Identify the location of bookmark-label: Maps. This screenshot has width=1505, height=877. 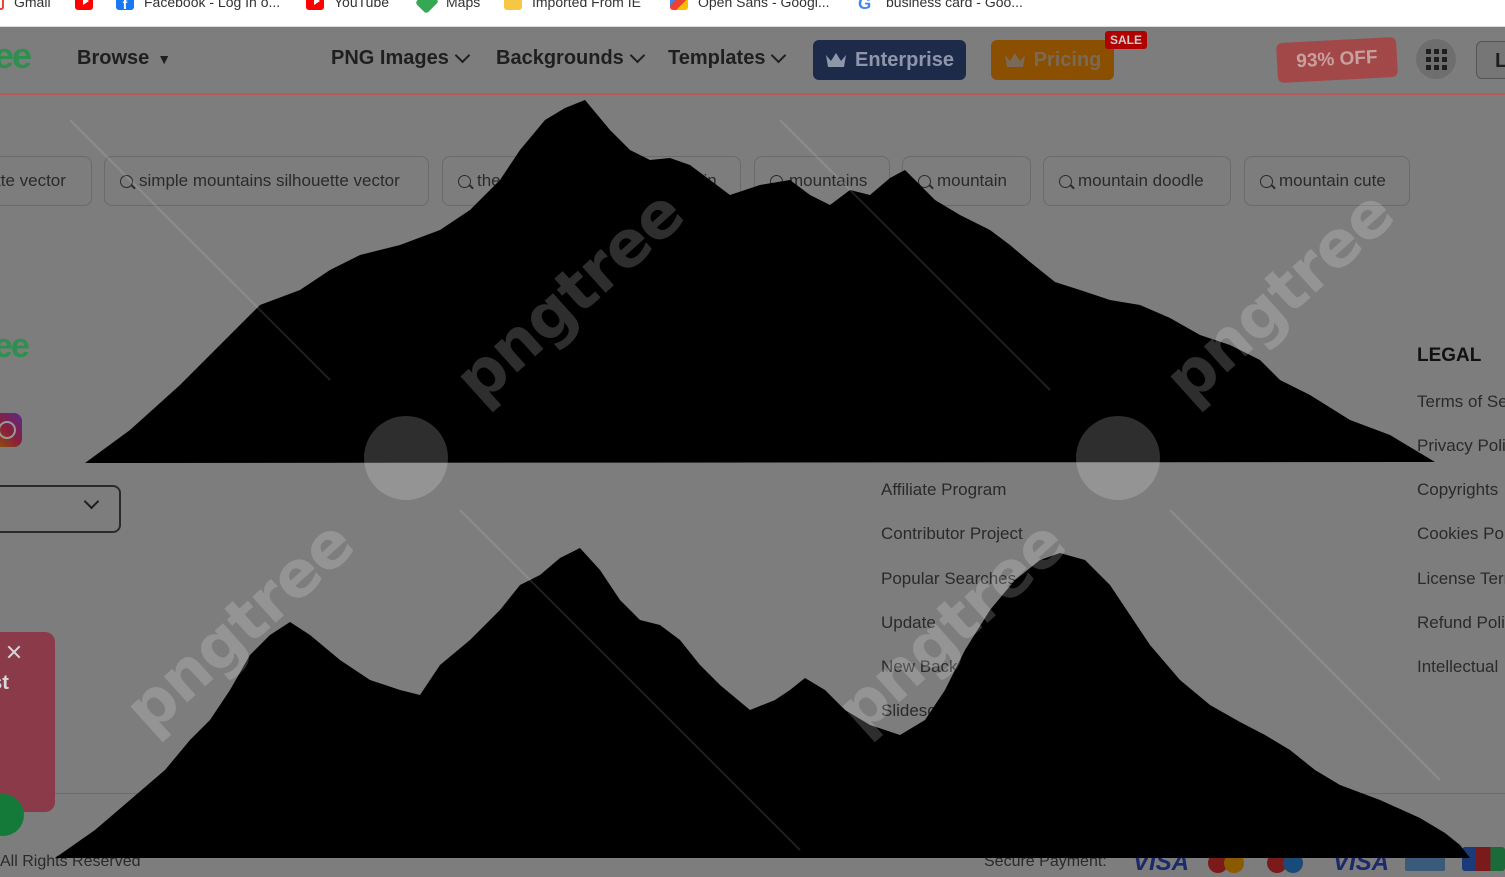
(463, 5).